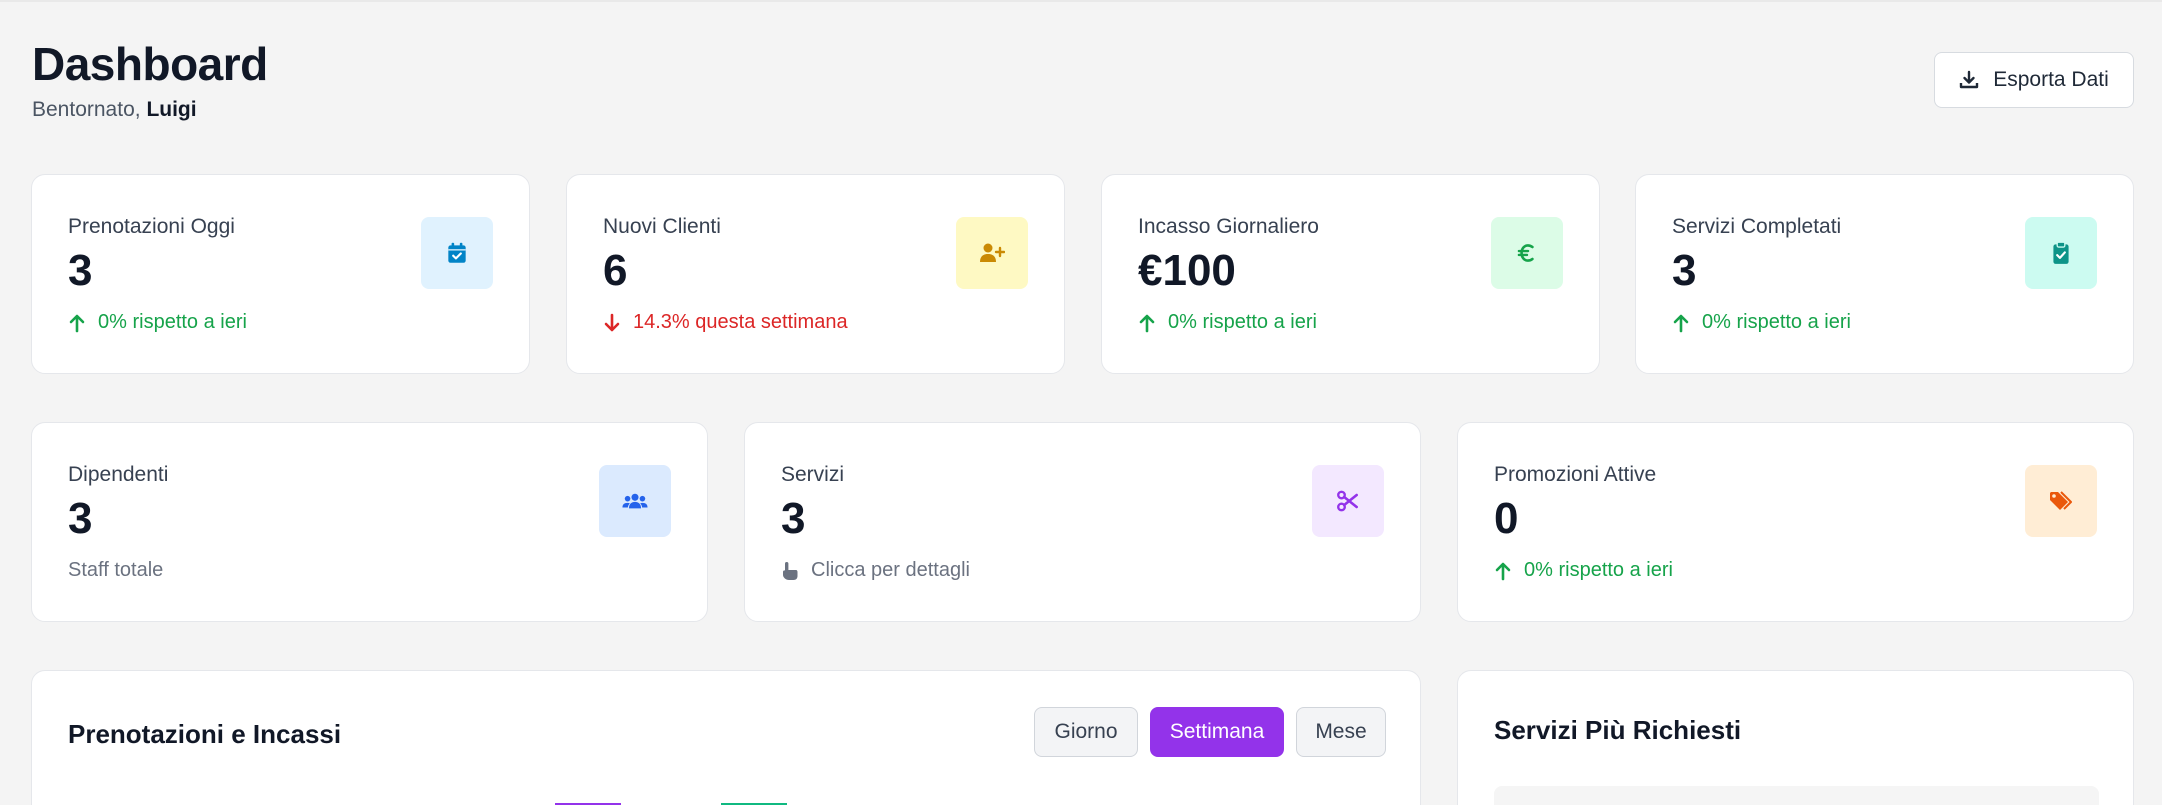 Image resolution: width=2162 pixels, height=805 pixels. Describe the element at coordinates (1884, 274) in the screenshot. I see `stat-card-servizi-completati: Servizi Completati 3 0% rispetto a ieri` at that location.